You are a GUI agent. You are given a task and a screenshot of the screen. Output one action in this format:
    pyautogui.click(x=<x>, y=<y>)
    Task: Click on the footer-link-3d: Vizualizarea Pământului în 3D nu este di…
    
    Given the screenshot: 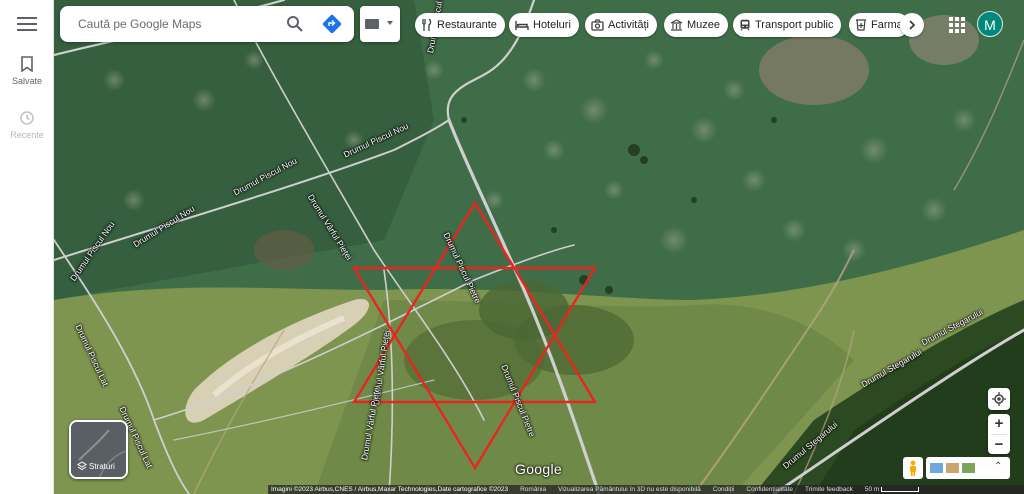 What is the action you would take?
    pyautogui.click(x=629, y=489)
    